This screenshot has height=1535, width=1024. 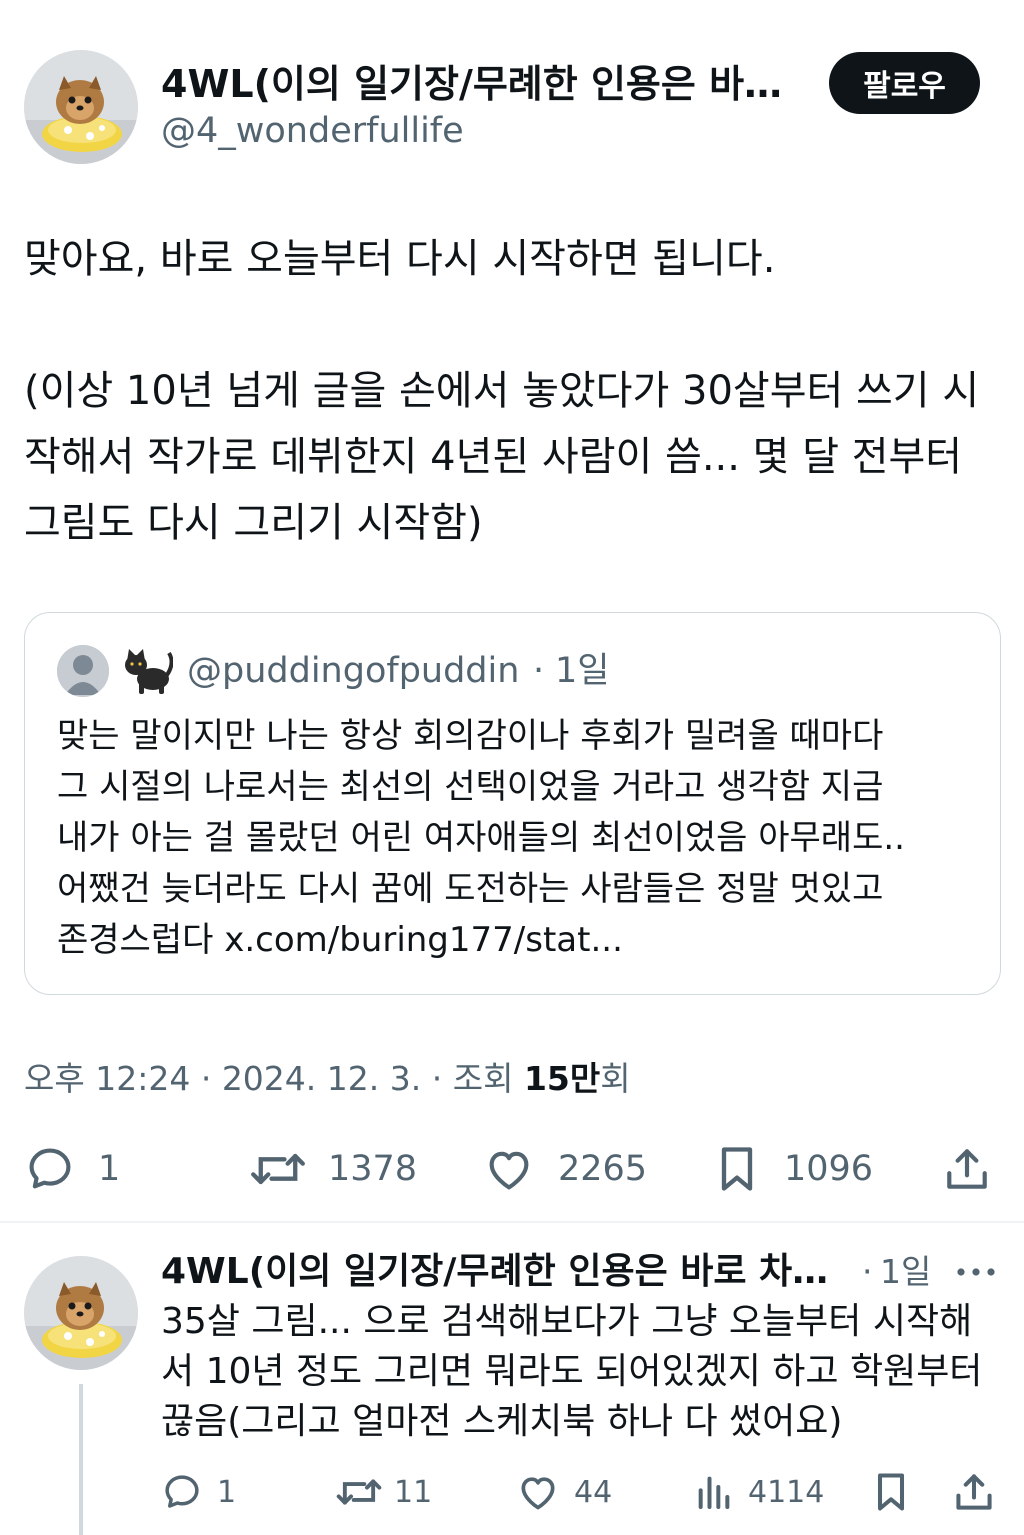 I want to click on reply-retweet-count: 11, so click(x=413, y=1492).